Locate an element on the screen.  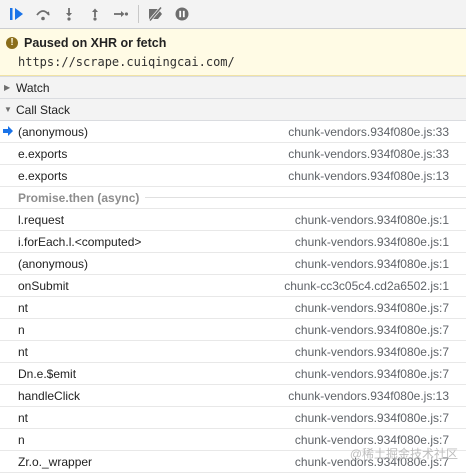
watch-section-header: ▶ Watch is located at coordinates (233, 87).